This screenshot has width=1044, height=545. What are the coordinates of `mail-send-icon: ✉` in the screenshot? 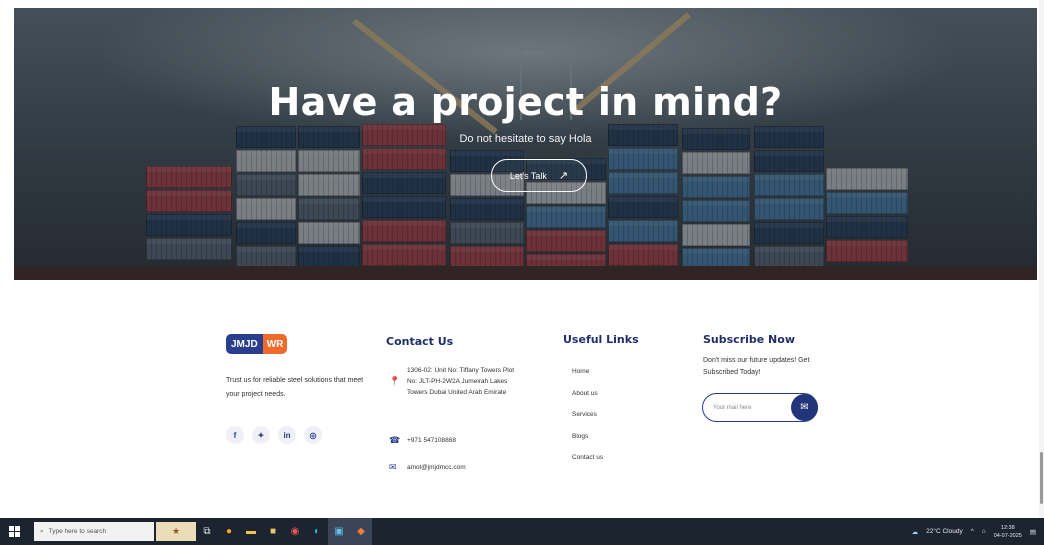 It's located at (804, 407).